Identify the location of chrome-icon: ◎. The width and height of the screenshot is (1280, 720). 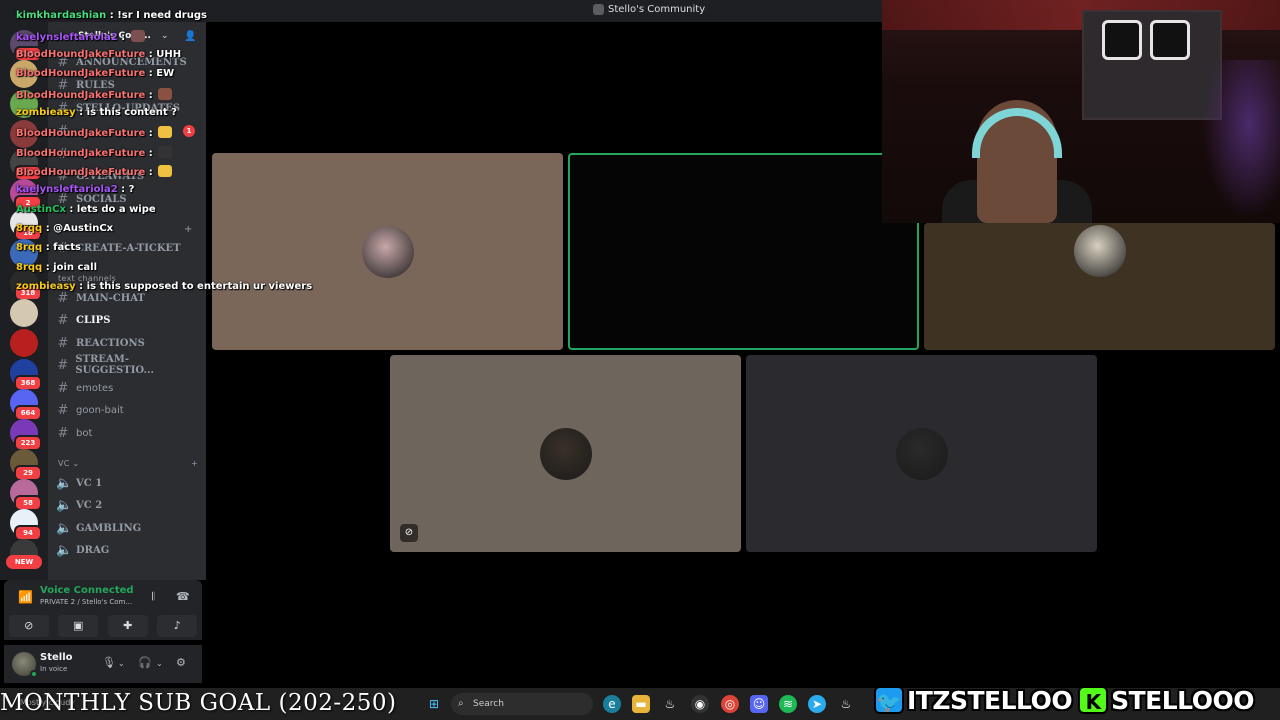
(730, 704).